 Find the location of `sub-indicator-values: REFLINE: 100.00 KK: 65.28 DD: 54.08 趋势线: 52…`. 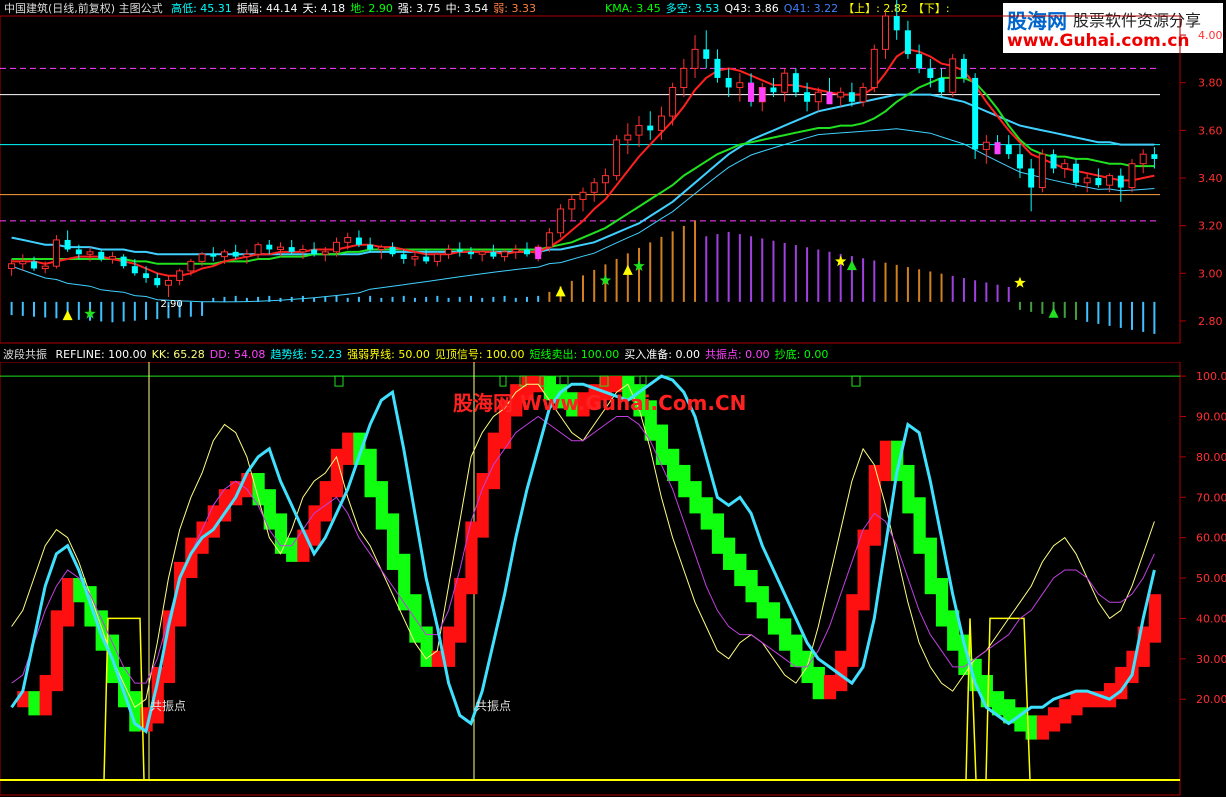

sub-indicator-values: REFLINE: 100.00 KK: 65.28 DD: 54.08 趋势线: 52… is located at coordinates (445, 354).